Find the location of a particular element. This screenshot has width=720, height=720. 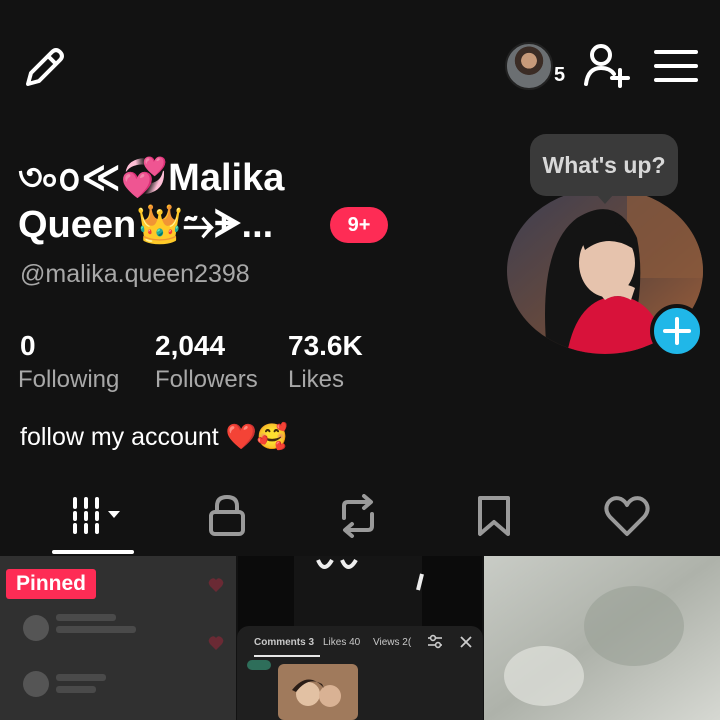

add-friend-button is located at coordinates (609, 66).